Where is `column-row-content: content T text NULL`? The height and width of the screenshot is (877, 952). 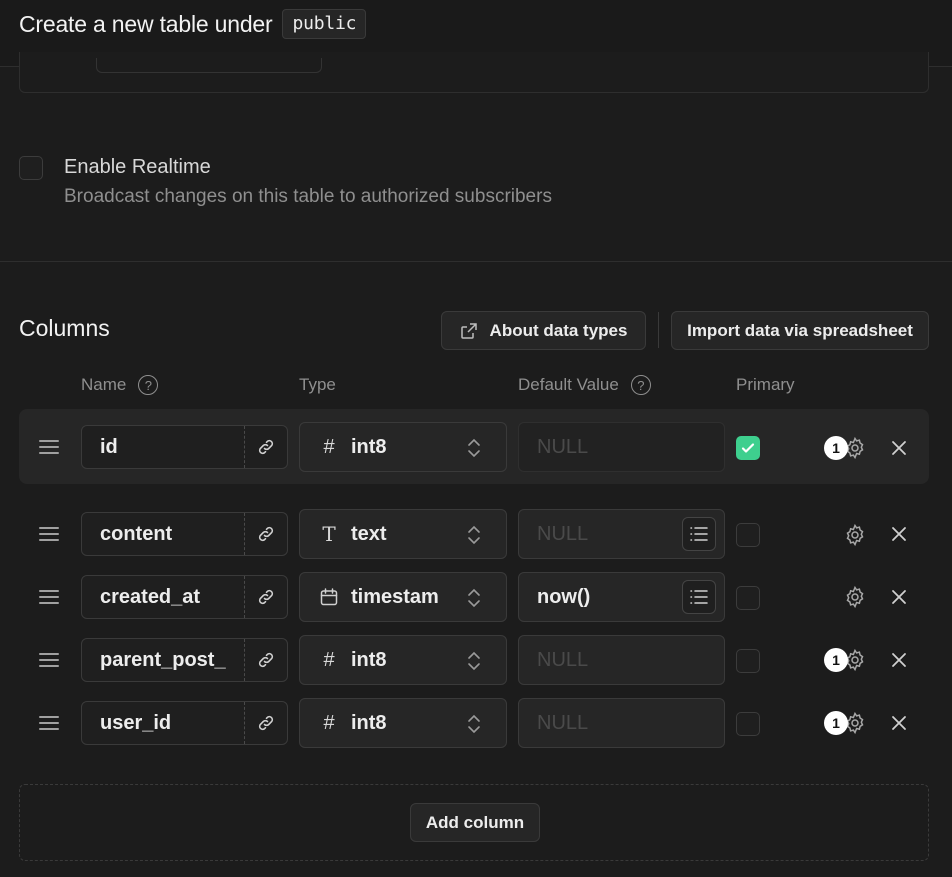
column-row-content: content T text NULL is located at coordinates (476, 534).